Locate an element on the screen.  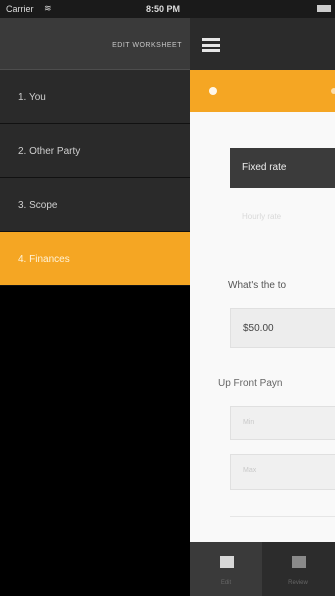
menu-icon is located at coordinates (211, 45).